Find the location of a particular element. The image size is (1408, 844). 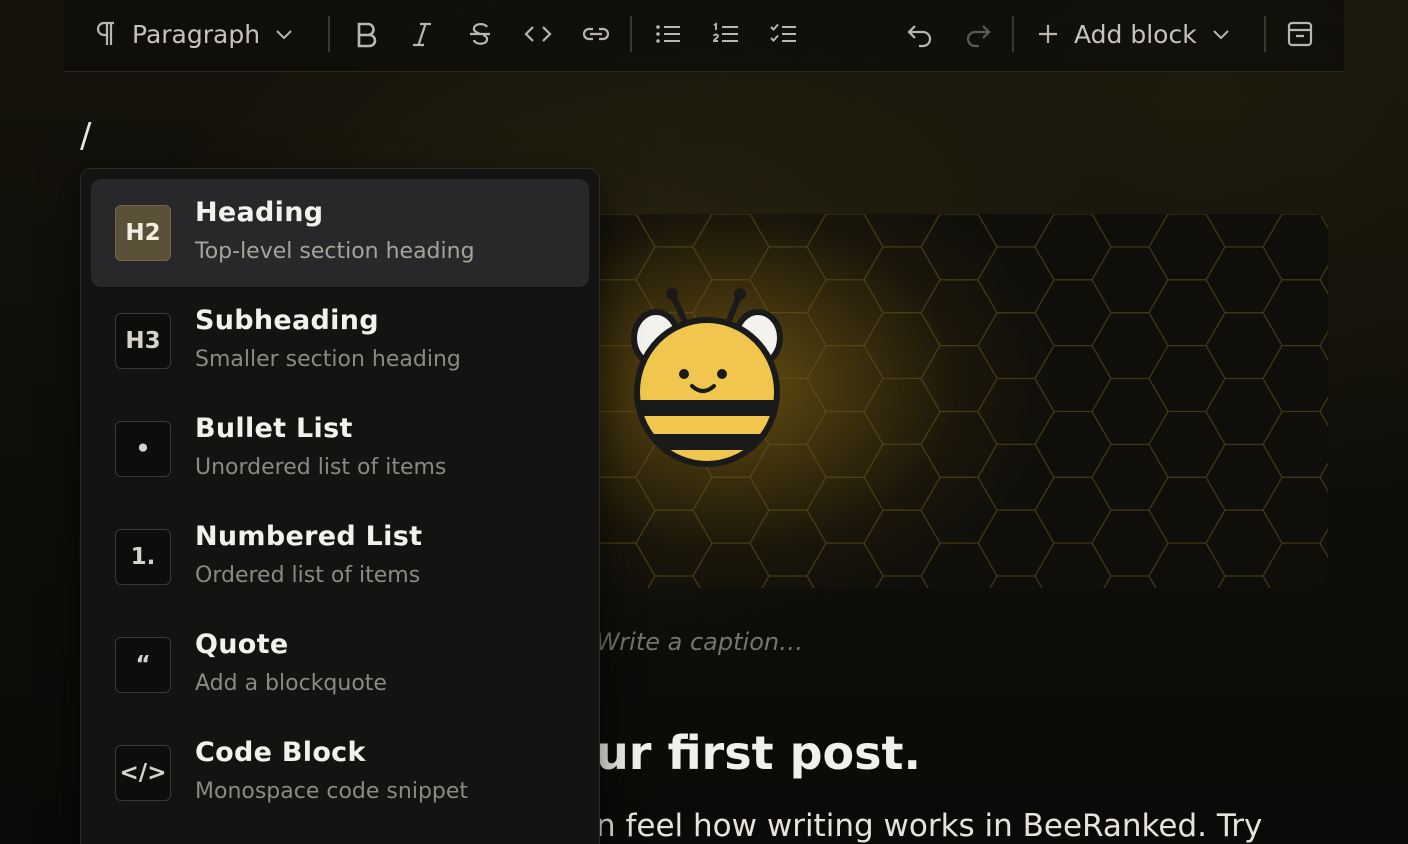

numbered-icon: 1. is located at coordinates (143, 557).